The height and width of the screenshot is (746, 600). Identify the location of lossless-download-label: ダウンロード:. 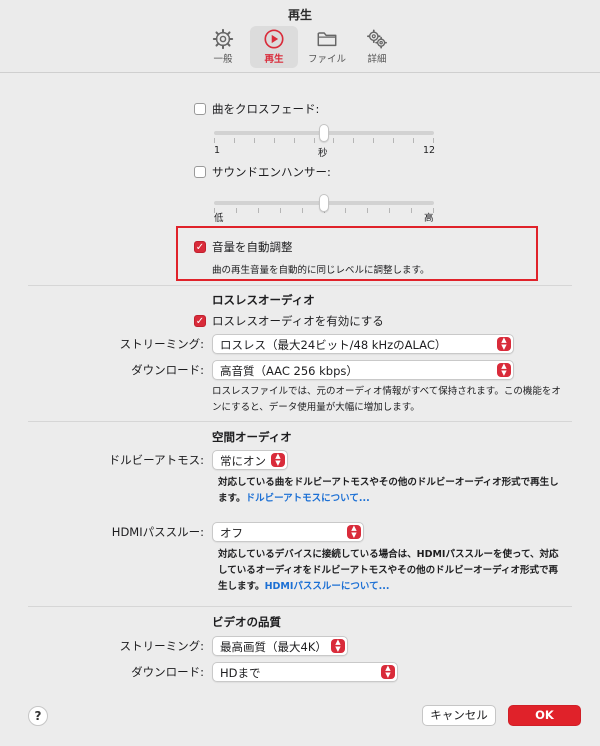
(167, 370).